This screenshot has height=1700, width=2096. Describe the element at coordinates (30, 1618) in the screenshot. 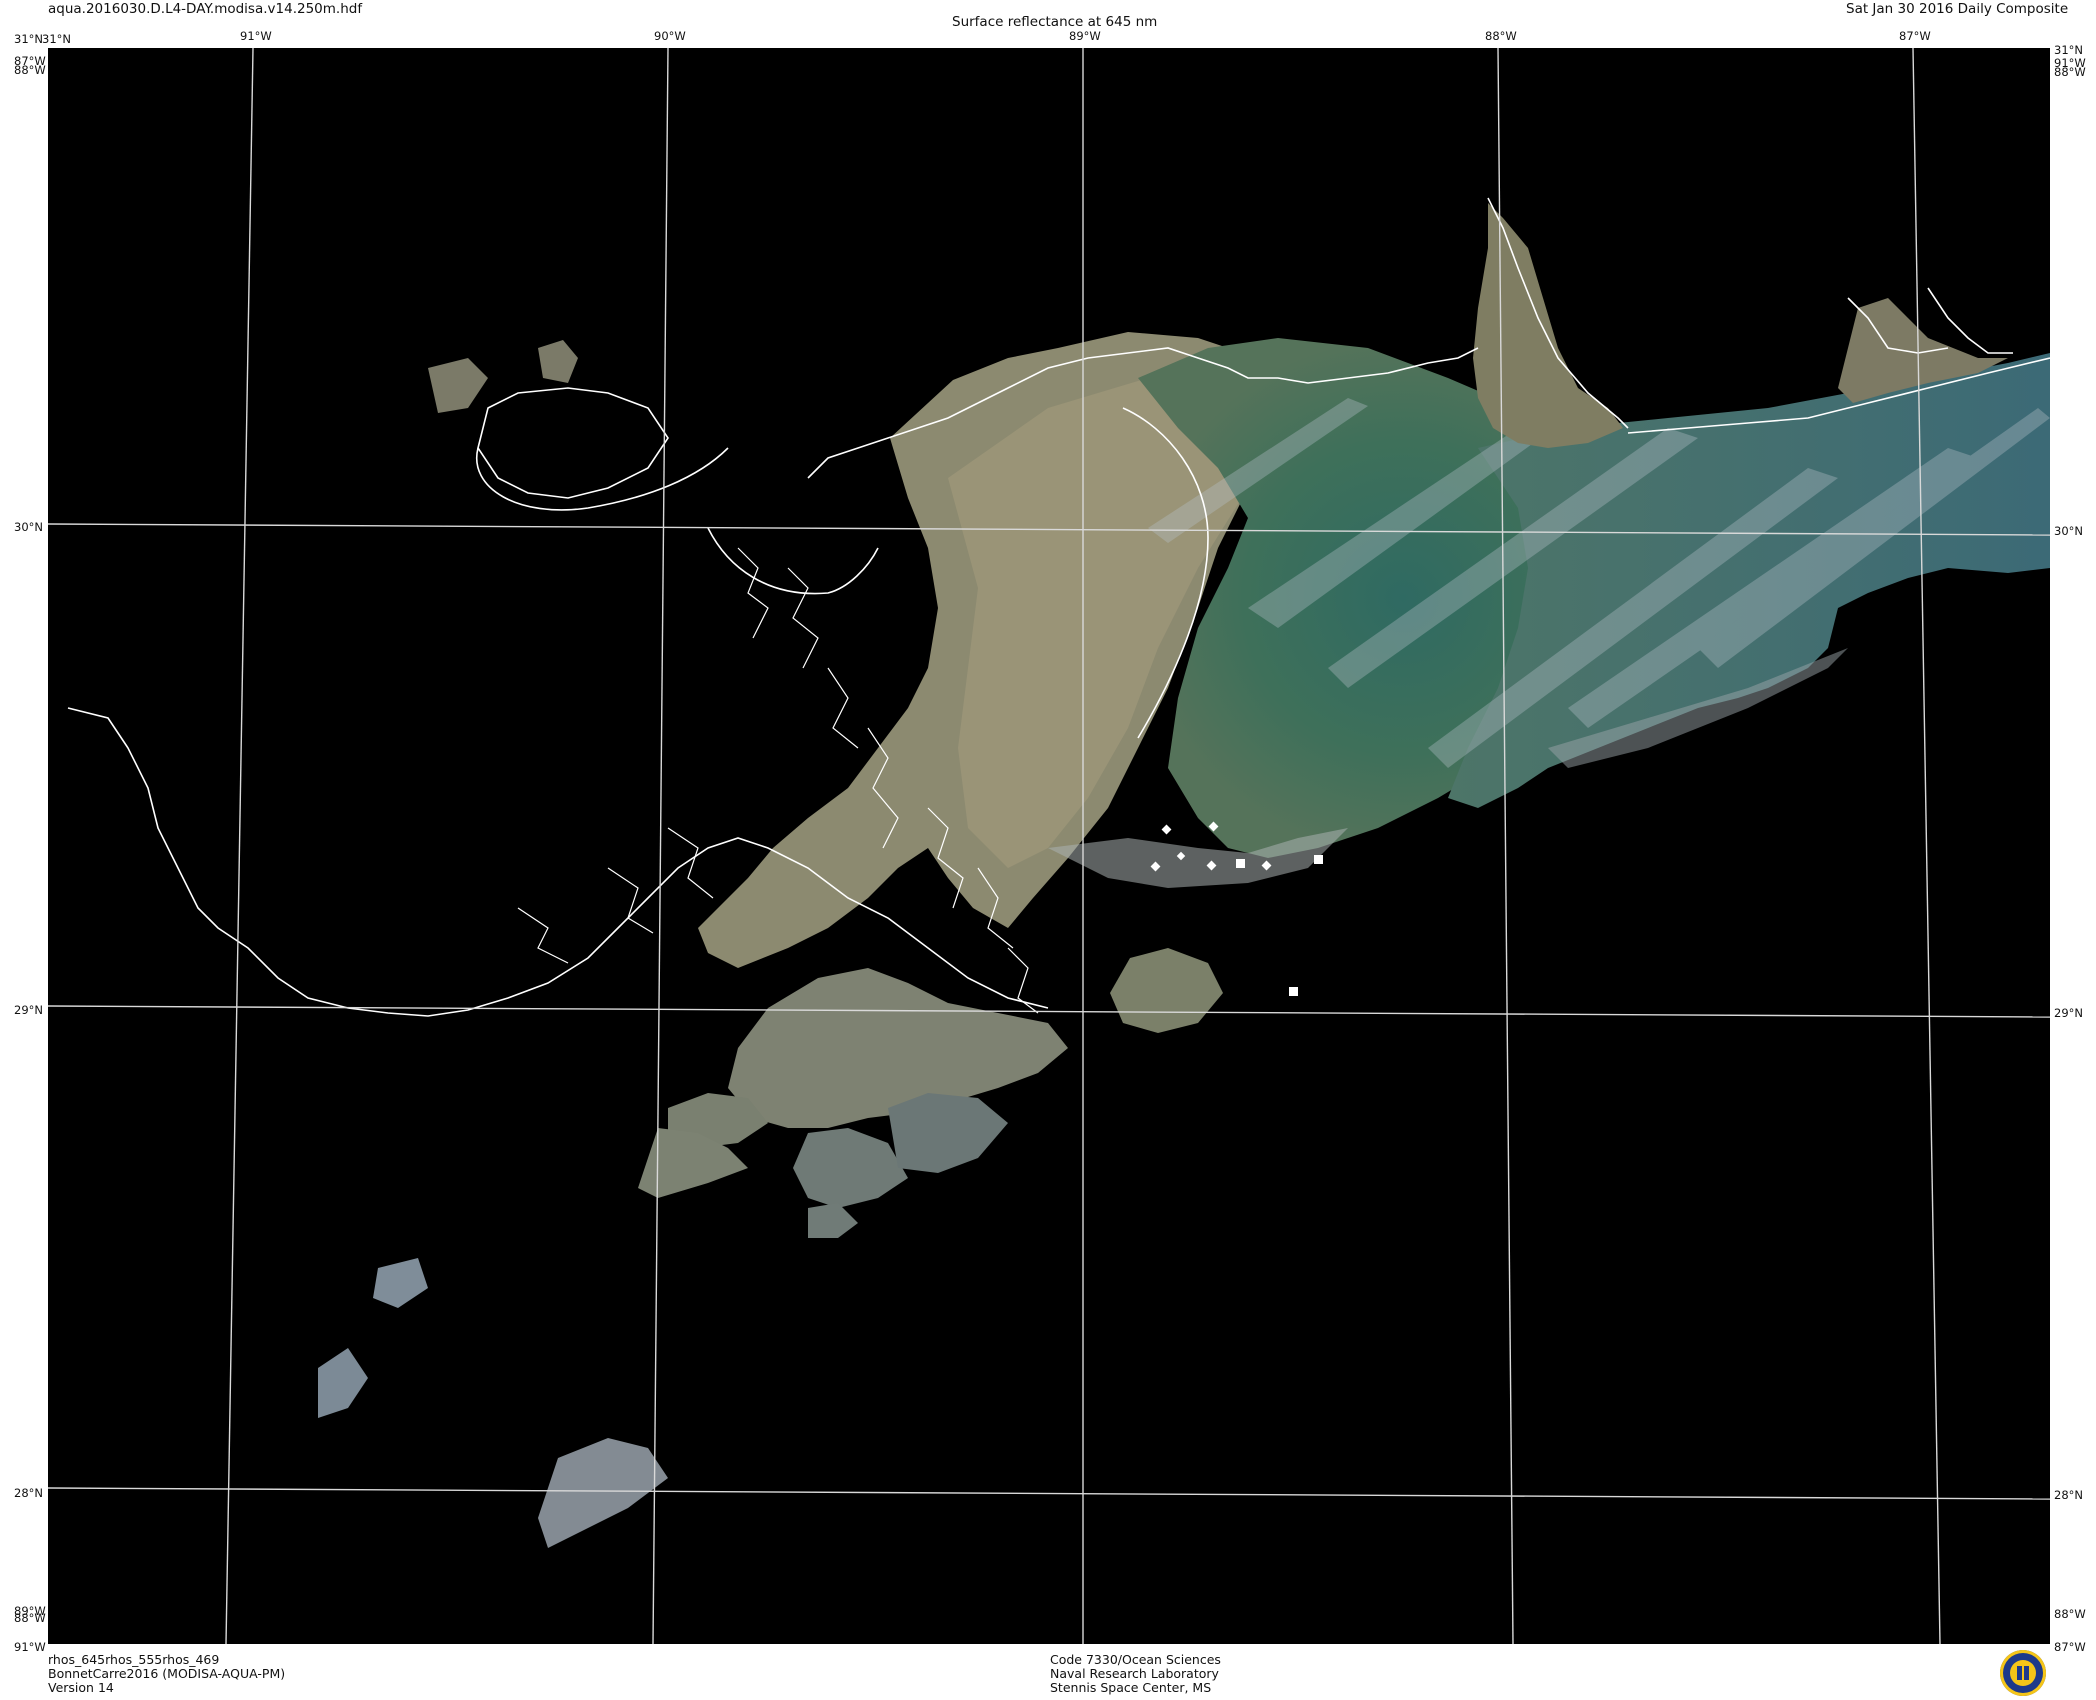

I see `corner-label-bottom-left-b: 88°W` at that location.